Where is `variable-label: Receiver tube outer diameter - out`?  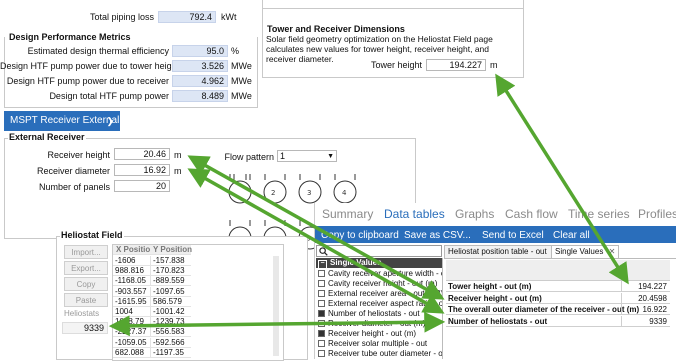 variable-label: Receiver tube outer diameter - out is located at coordinates (385, 353).